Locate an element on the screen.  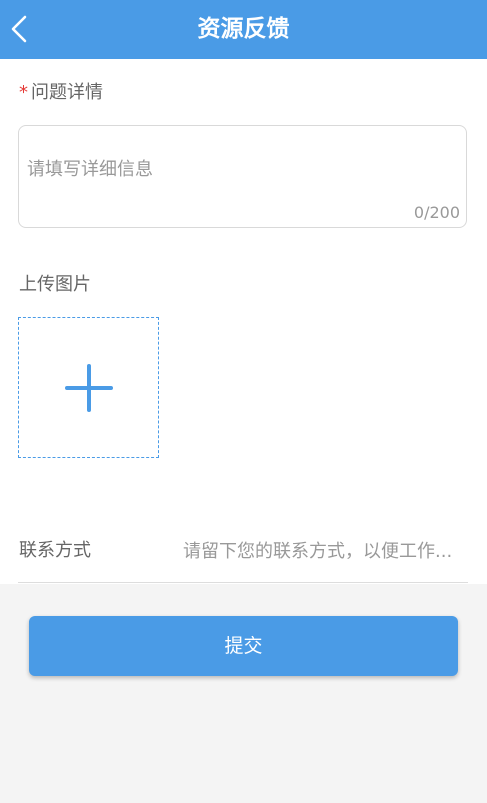
page-title: 资源反馈 is located at coordinates (243, 29).